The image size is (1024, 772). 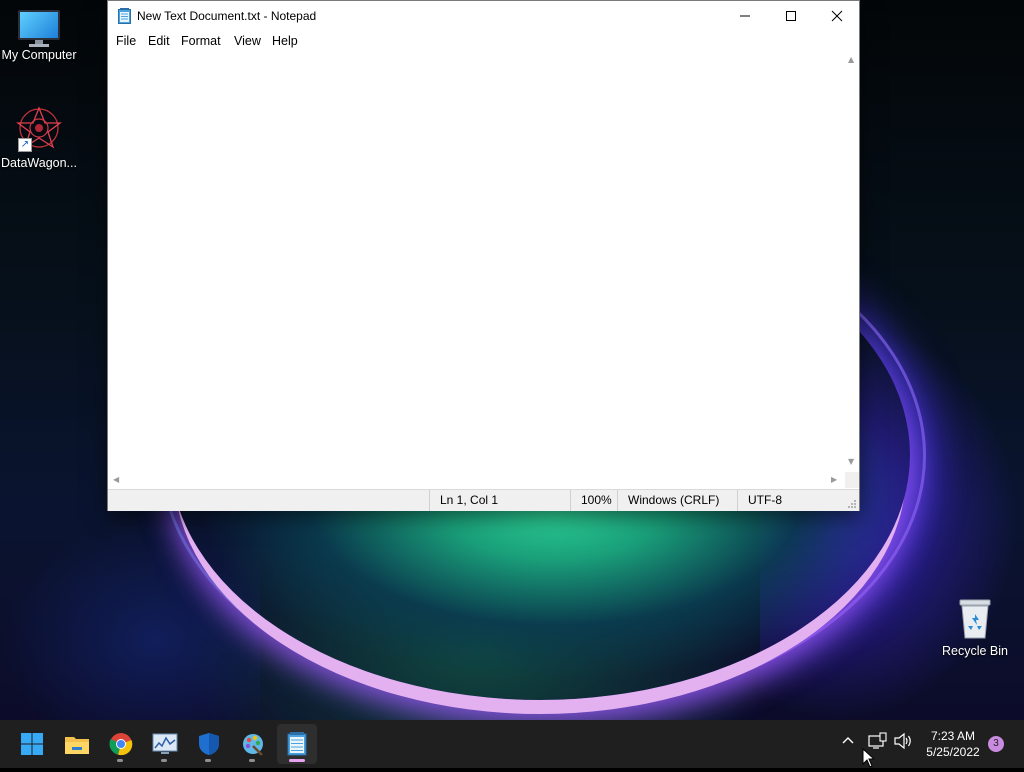 I want to click on scroll-up-icon: ▲, so click(x=851, y=59).